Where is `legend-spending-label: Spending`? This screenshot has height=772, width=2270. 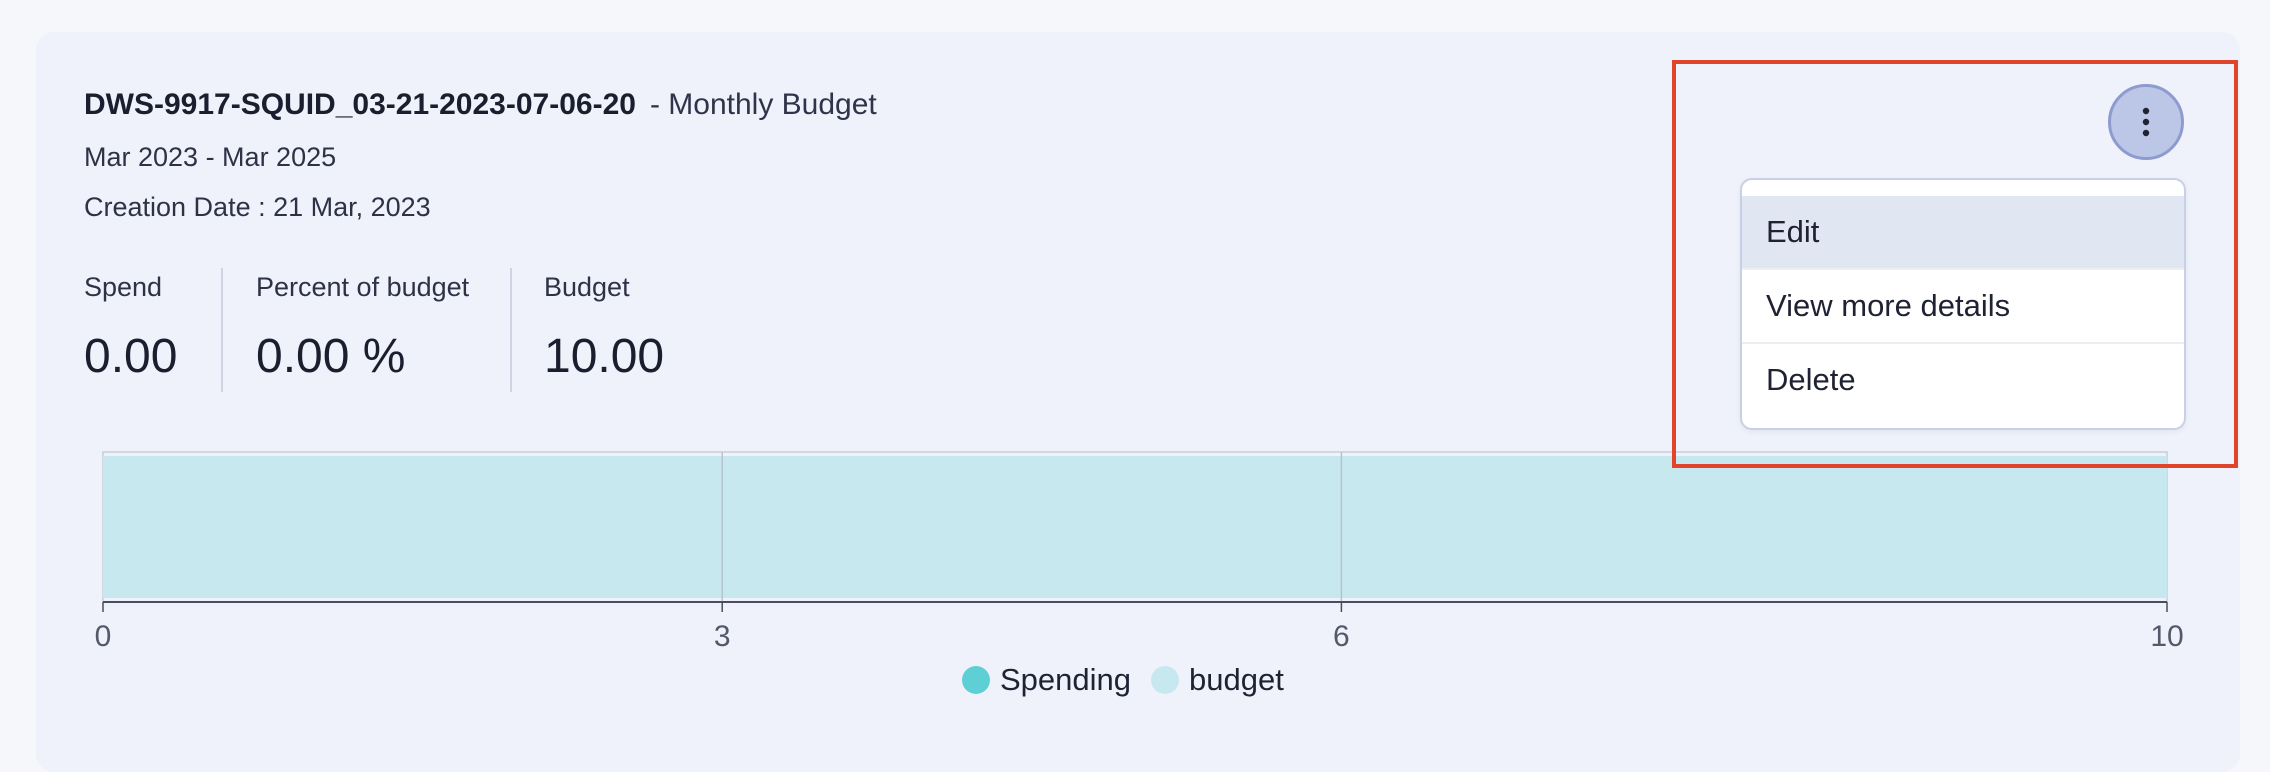 legend-spending-label: Spending is located at coordinates (1065, 679).